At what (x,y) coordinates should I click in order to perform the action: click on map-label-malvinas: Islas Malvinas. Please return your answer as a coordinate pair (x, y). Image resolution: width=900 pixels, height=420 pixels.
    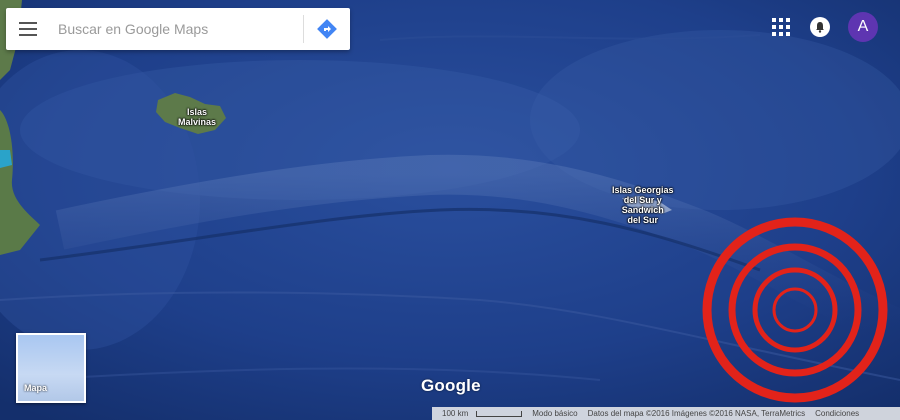
    Looking at the image, I should click on (197, 117).